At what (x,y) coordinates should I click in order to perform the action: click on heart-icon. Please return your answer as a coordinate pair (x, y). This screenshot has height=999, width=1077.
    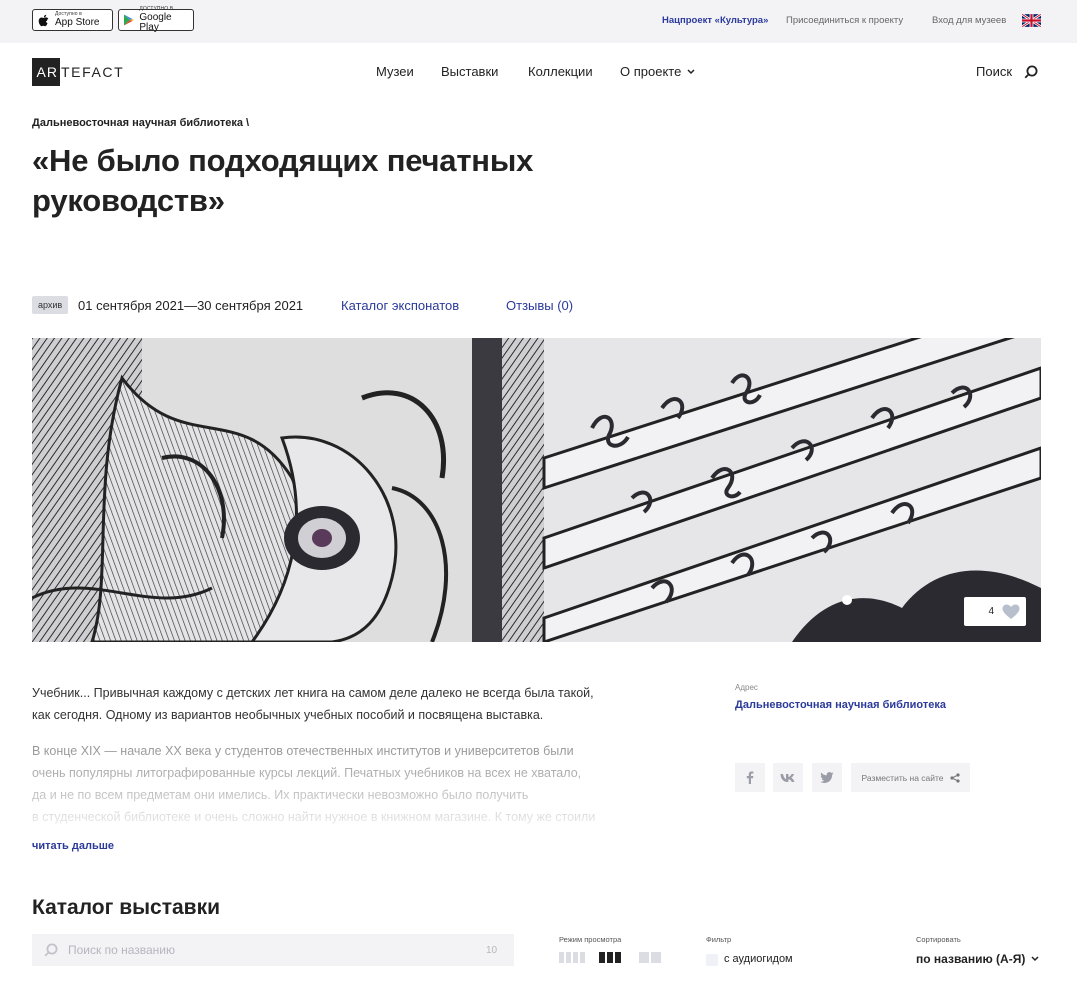
    Looking at the image, I should click on (1011, 611).